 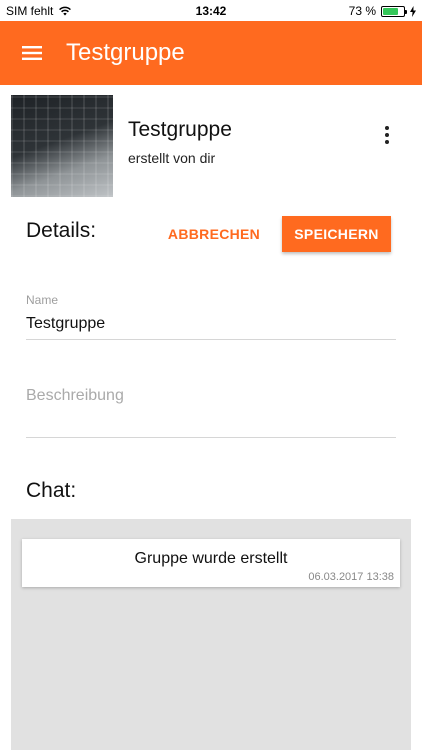 What do you see at coordinates (180, 129) in the screenshot?
I see `group-name: Testgruppe` at bounding box center [180, 129].